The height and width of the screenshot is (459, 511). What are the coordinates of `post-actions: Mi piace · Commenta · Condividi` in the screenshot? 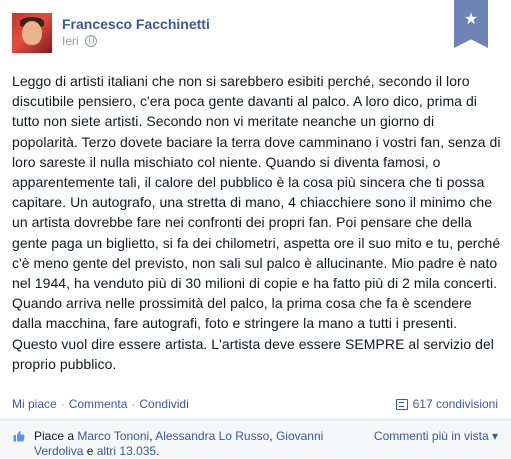 It's located at (100, 404).